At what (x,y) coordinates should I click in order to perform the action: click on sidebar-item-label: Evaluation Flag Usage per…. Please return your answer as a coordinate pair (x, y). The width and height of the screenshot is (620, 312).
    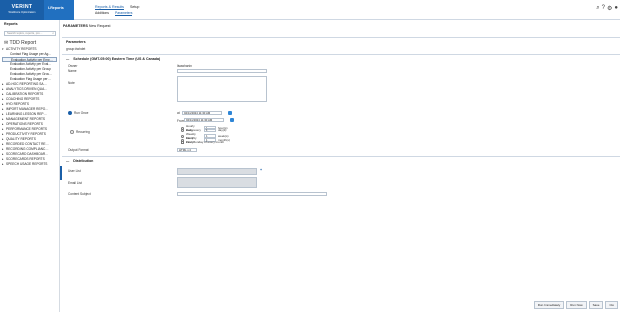
    Looking at the image, I should click on (30, 79).